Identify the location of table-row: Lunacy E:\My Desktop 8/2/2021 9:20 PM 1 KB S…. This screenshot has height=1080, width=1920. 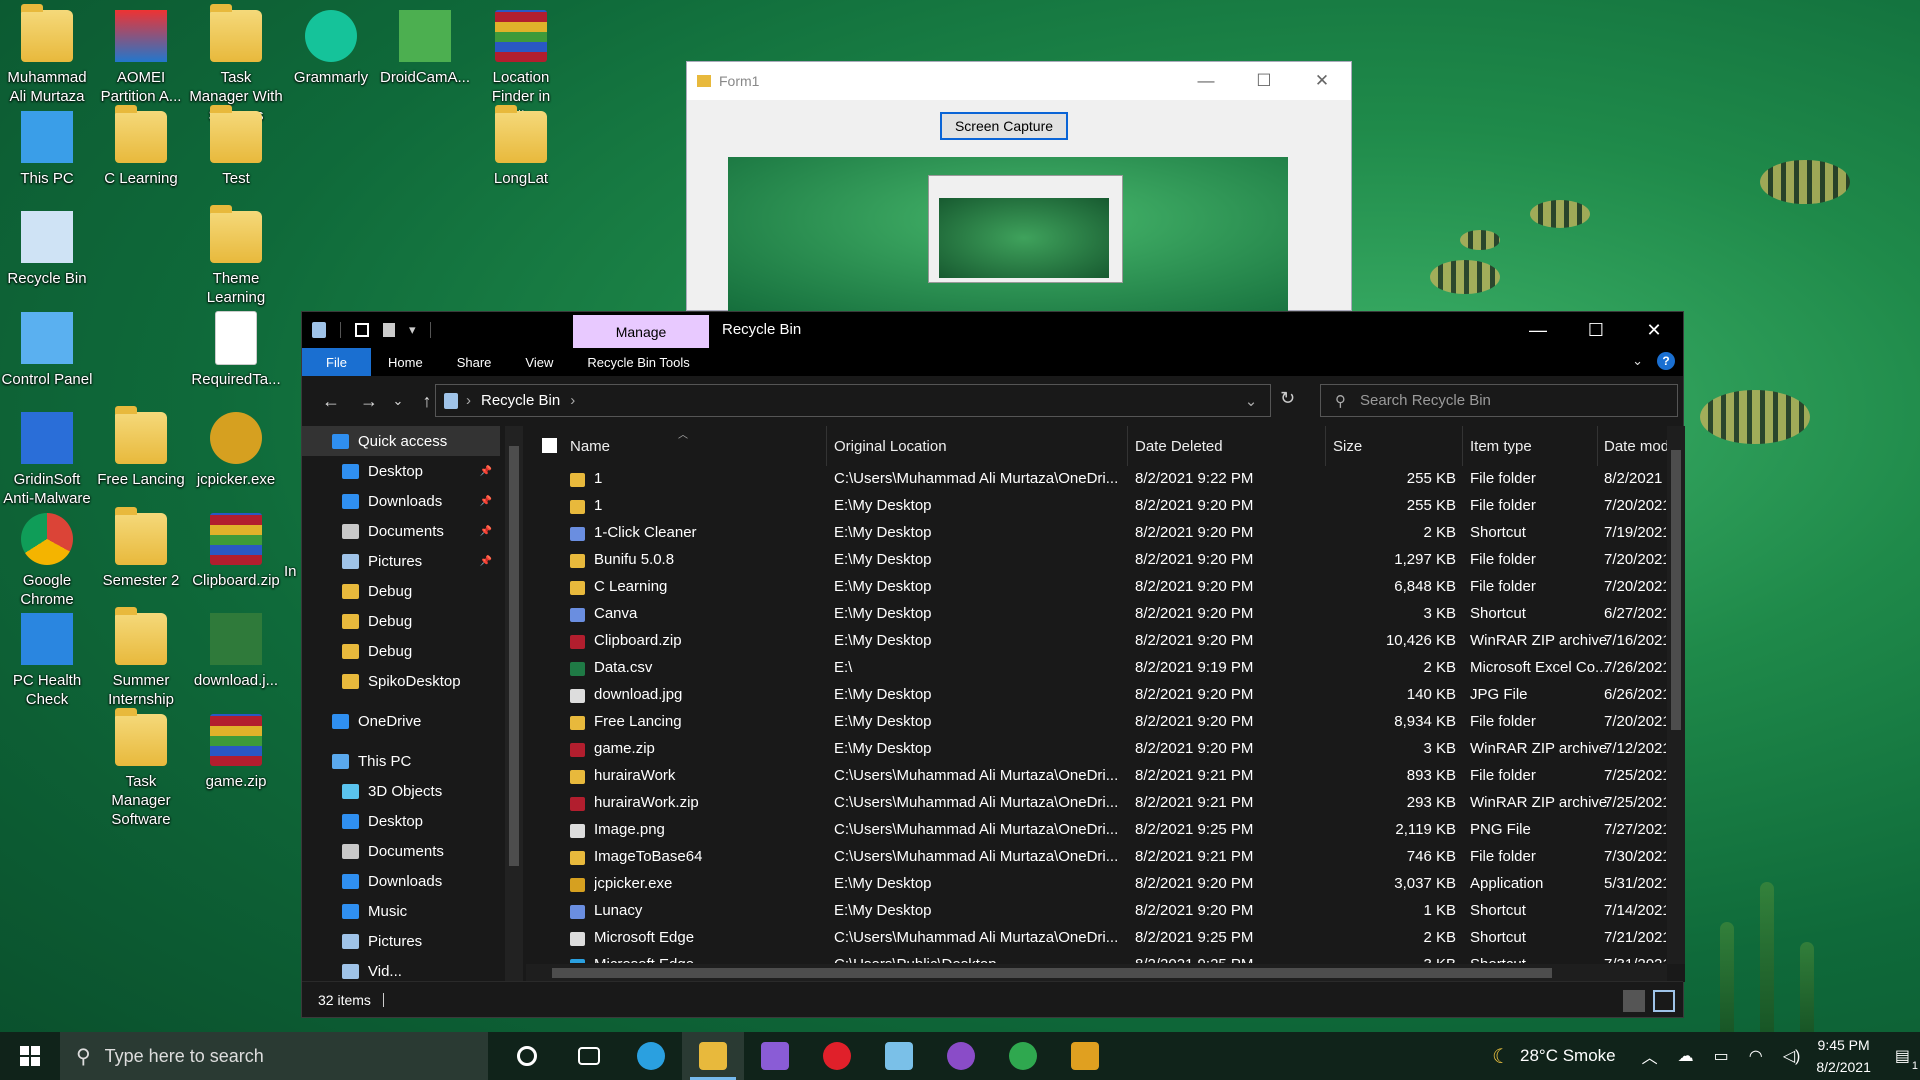
(1096, 911).